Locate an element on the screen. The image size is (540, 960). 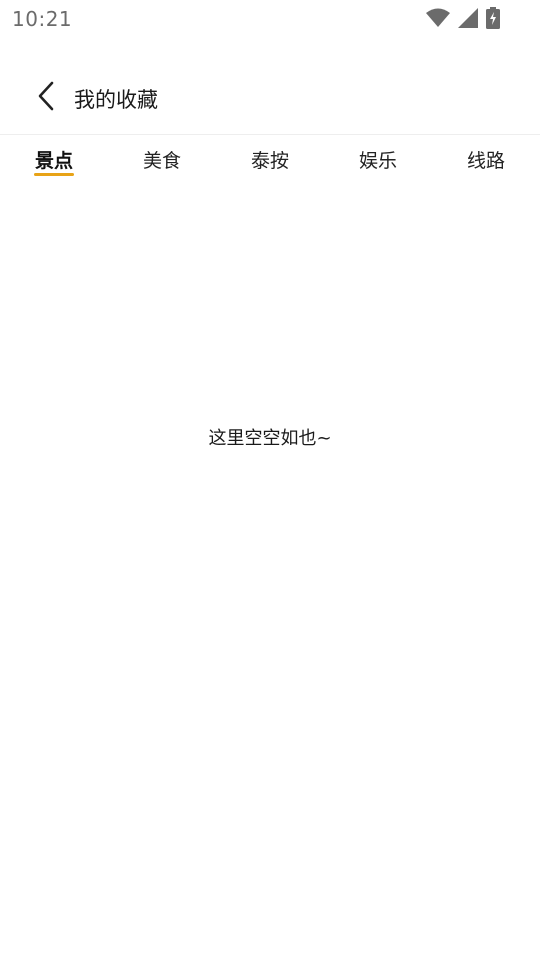
active-tab-indicator is located at coordinates (54, 174).